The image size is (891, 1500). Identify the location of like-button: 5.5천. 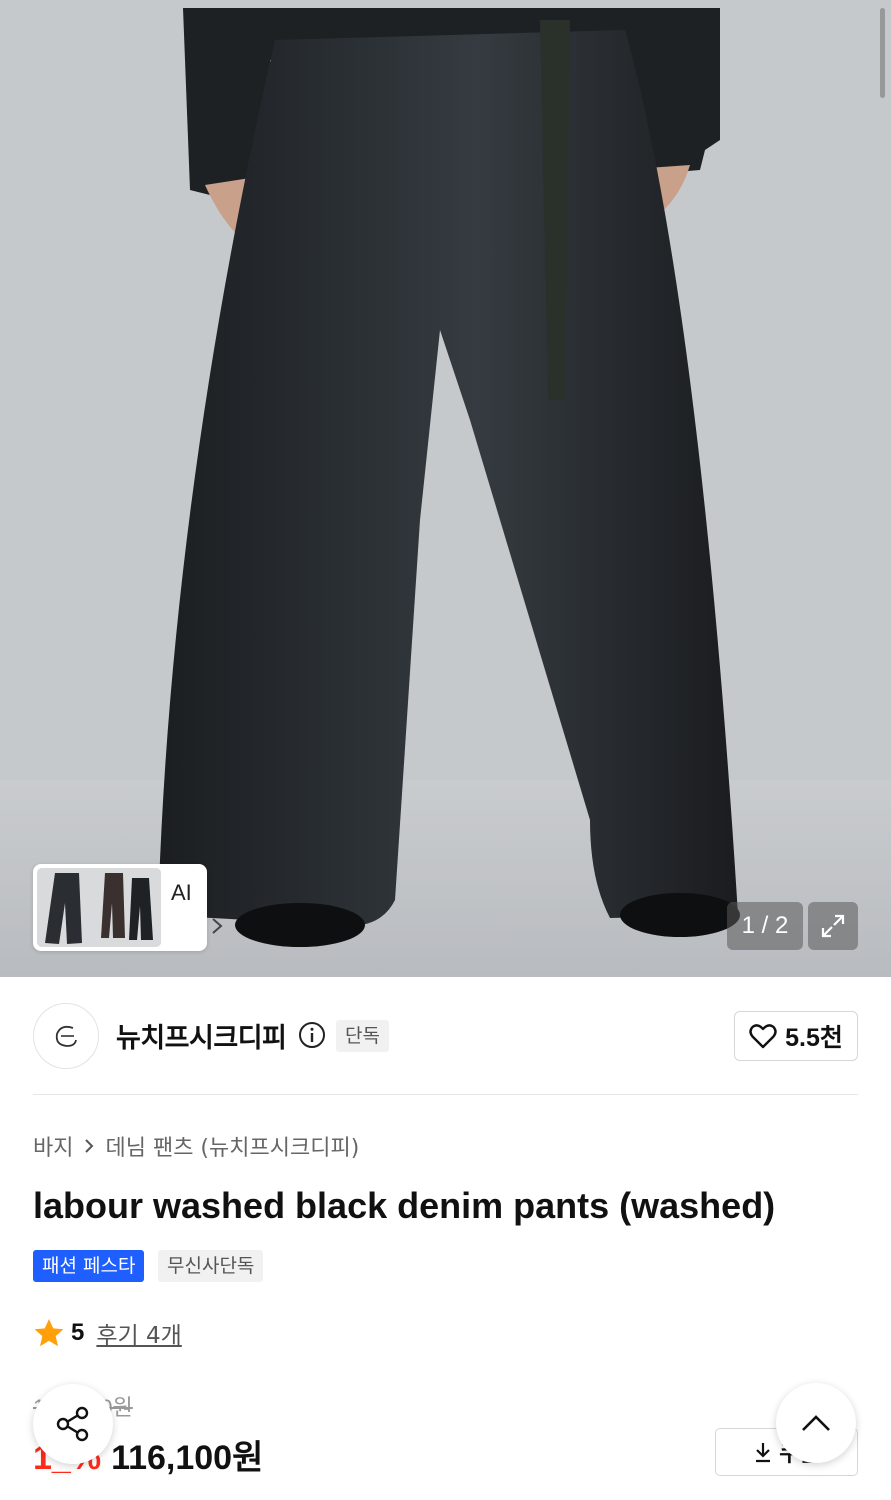
(796, 1036).